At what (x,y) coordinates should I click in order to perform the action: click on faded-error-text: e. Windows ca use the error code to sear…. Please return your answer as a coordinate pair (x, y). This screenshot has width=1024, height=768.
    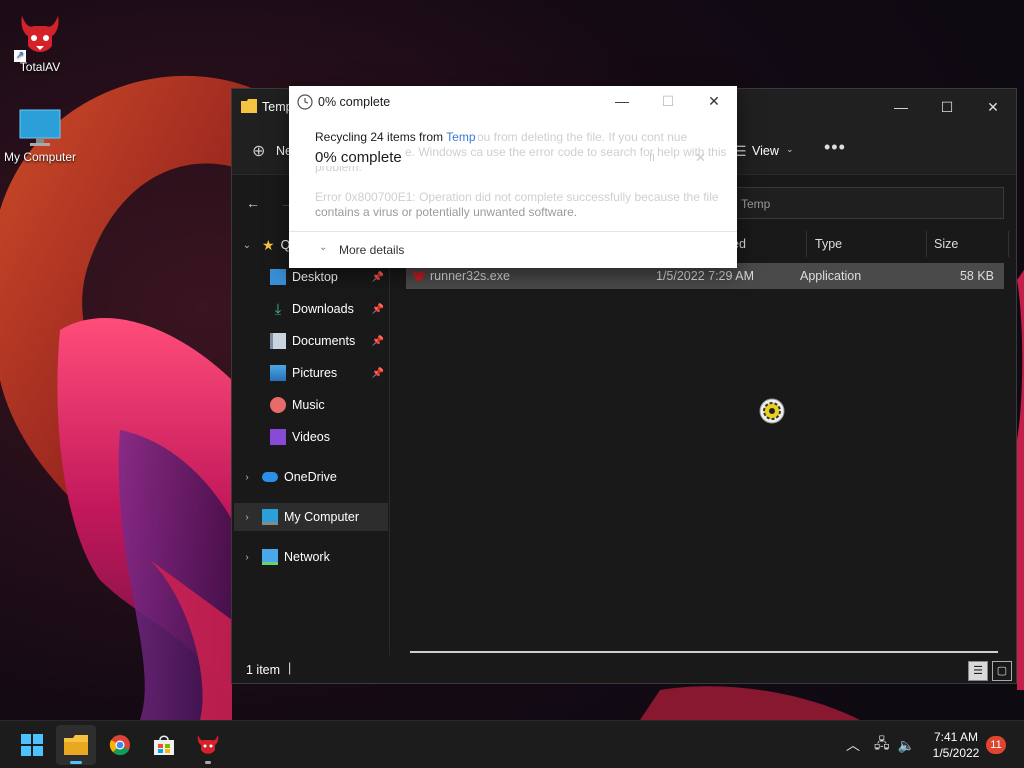
    Looking at the image, I should click on (566, 152).